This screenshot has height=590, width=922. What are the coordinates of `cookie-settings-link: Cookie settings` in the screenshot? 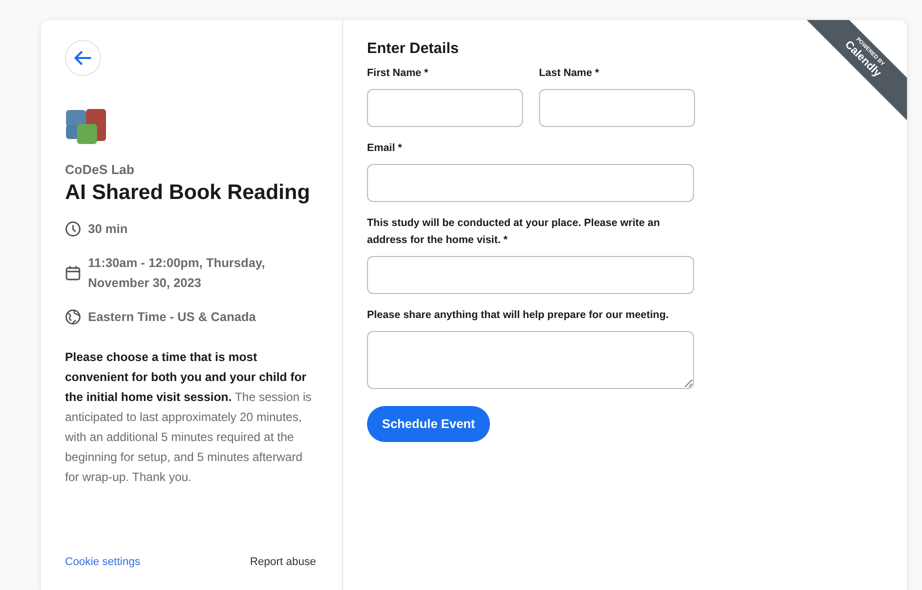 It's located at (102, 562).